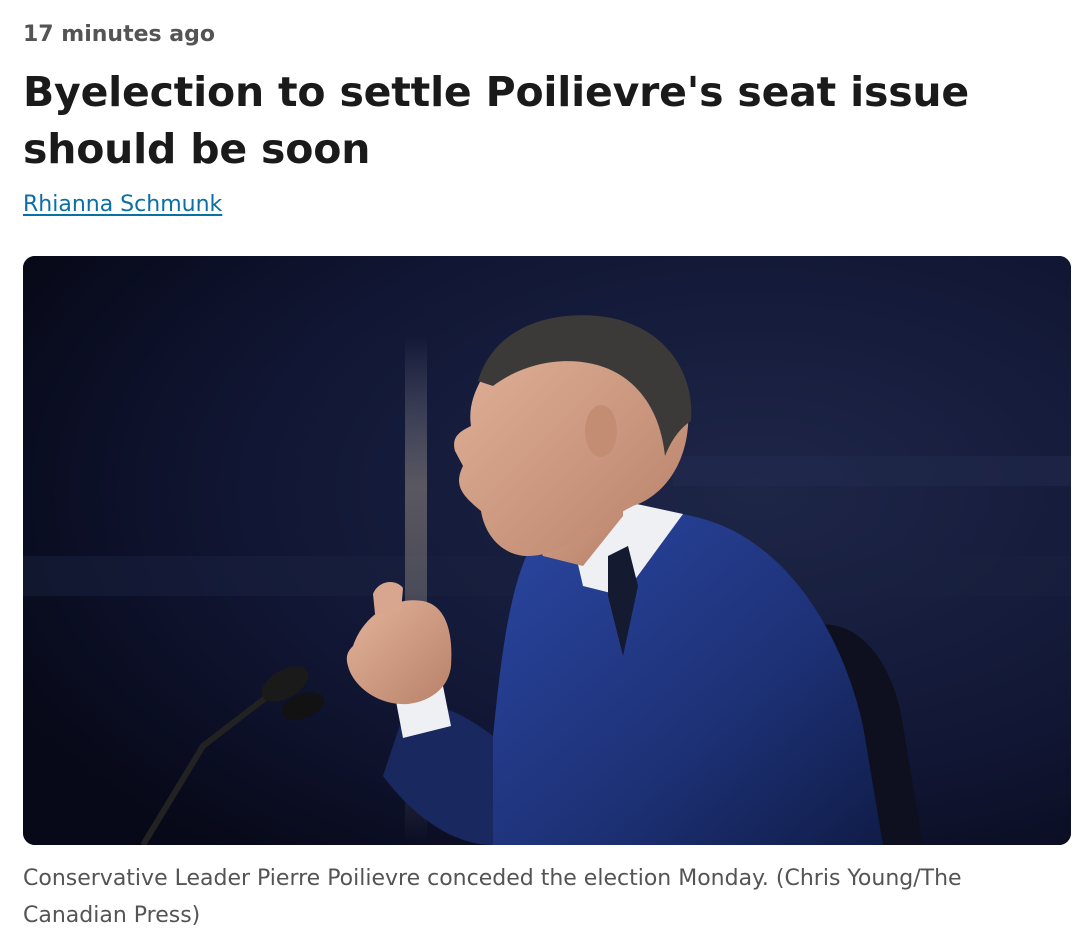  I want to click on author-link: Rhianna Schmunk, so click(122, 205).